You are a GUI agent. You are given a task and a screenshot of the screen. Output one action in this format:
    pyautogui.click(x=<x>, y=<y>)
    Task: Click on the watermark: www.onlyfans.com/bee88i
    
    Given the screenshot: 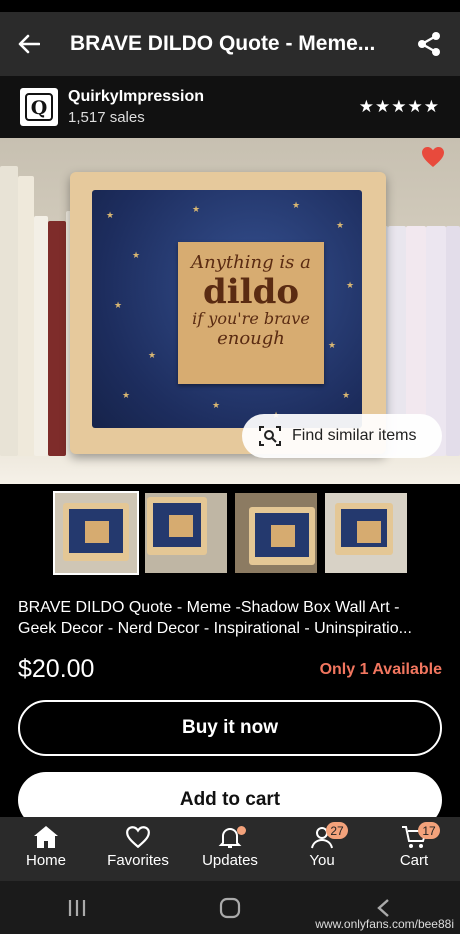 What is the action you would take?
    pyautogui.click(x=384, y=924)
    